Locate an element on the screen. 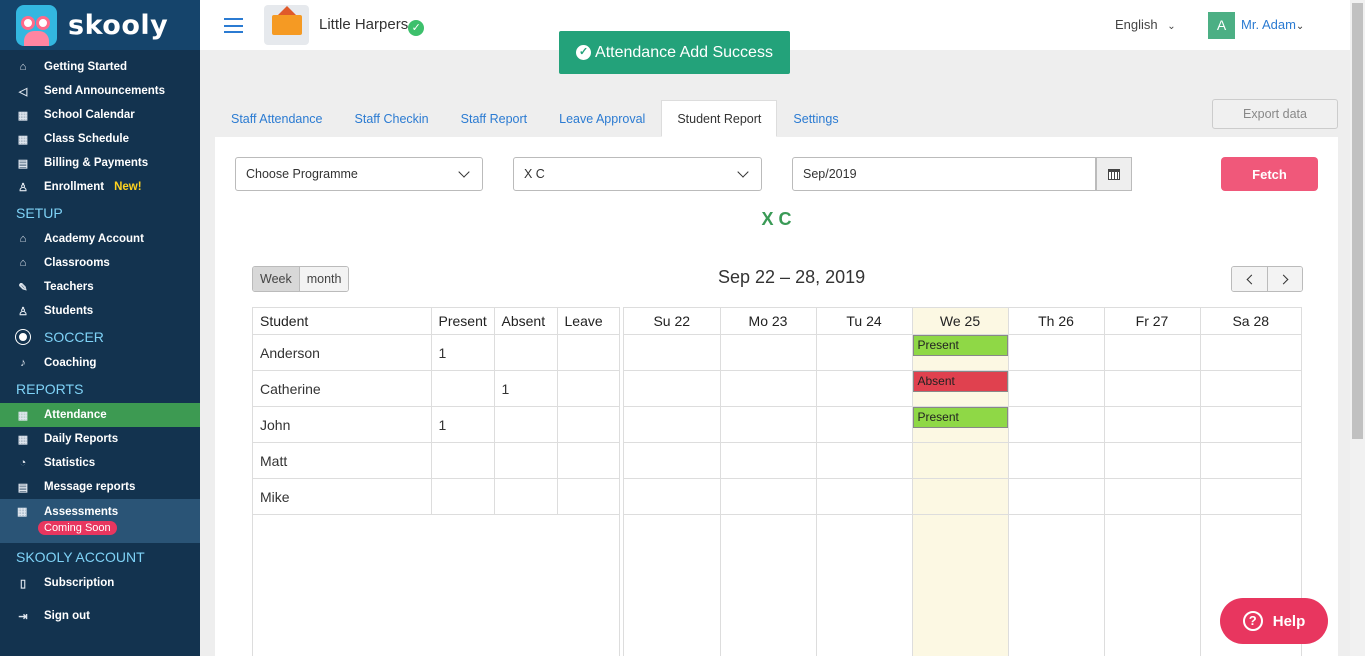  sidebar-item-assessments: ▦ Assessments Coming Soon is located at coordinates (100, 521).